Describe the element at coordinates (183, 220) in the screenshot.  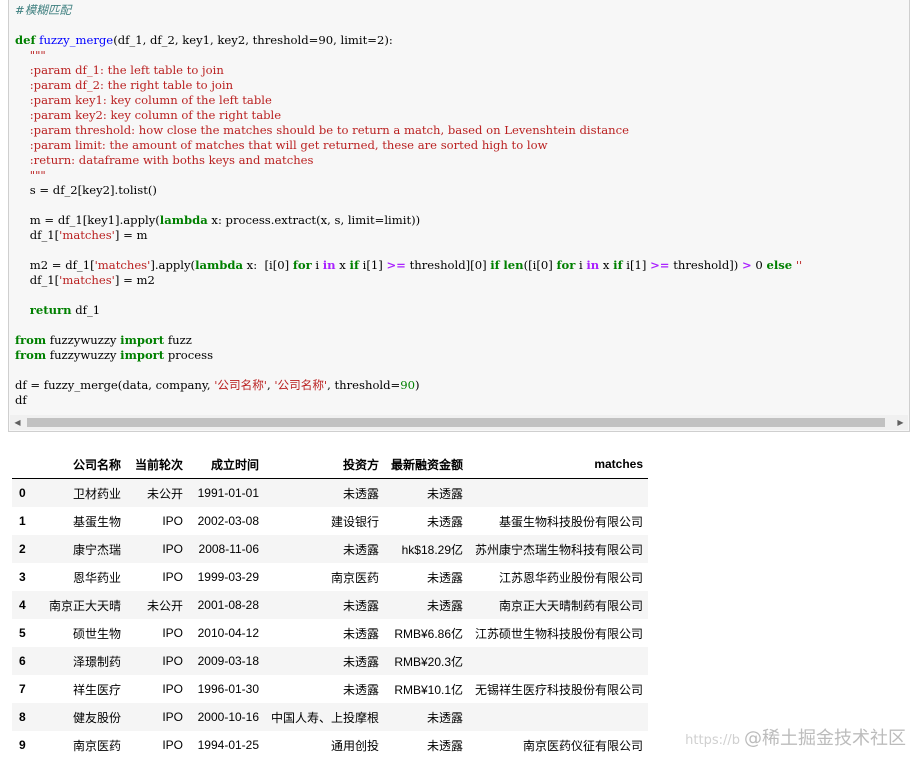
I see `lambda-keyword: lambda` at that location.